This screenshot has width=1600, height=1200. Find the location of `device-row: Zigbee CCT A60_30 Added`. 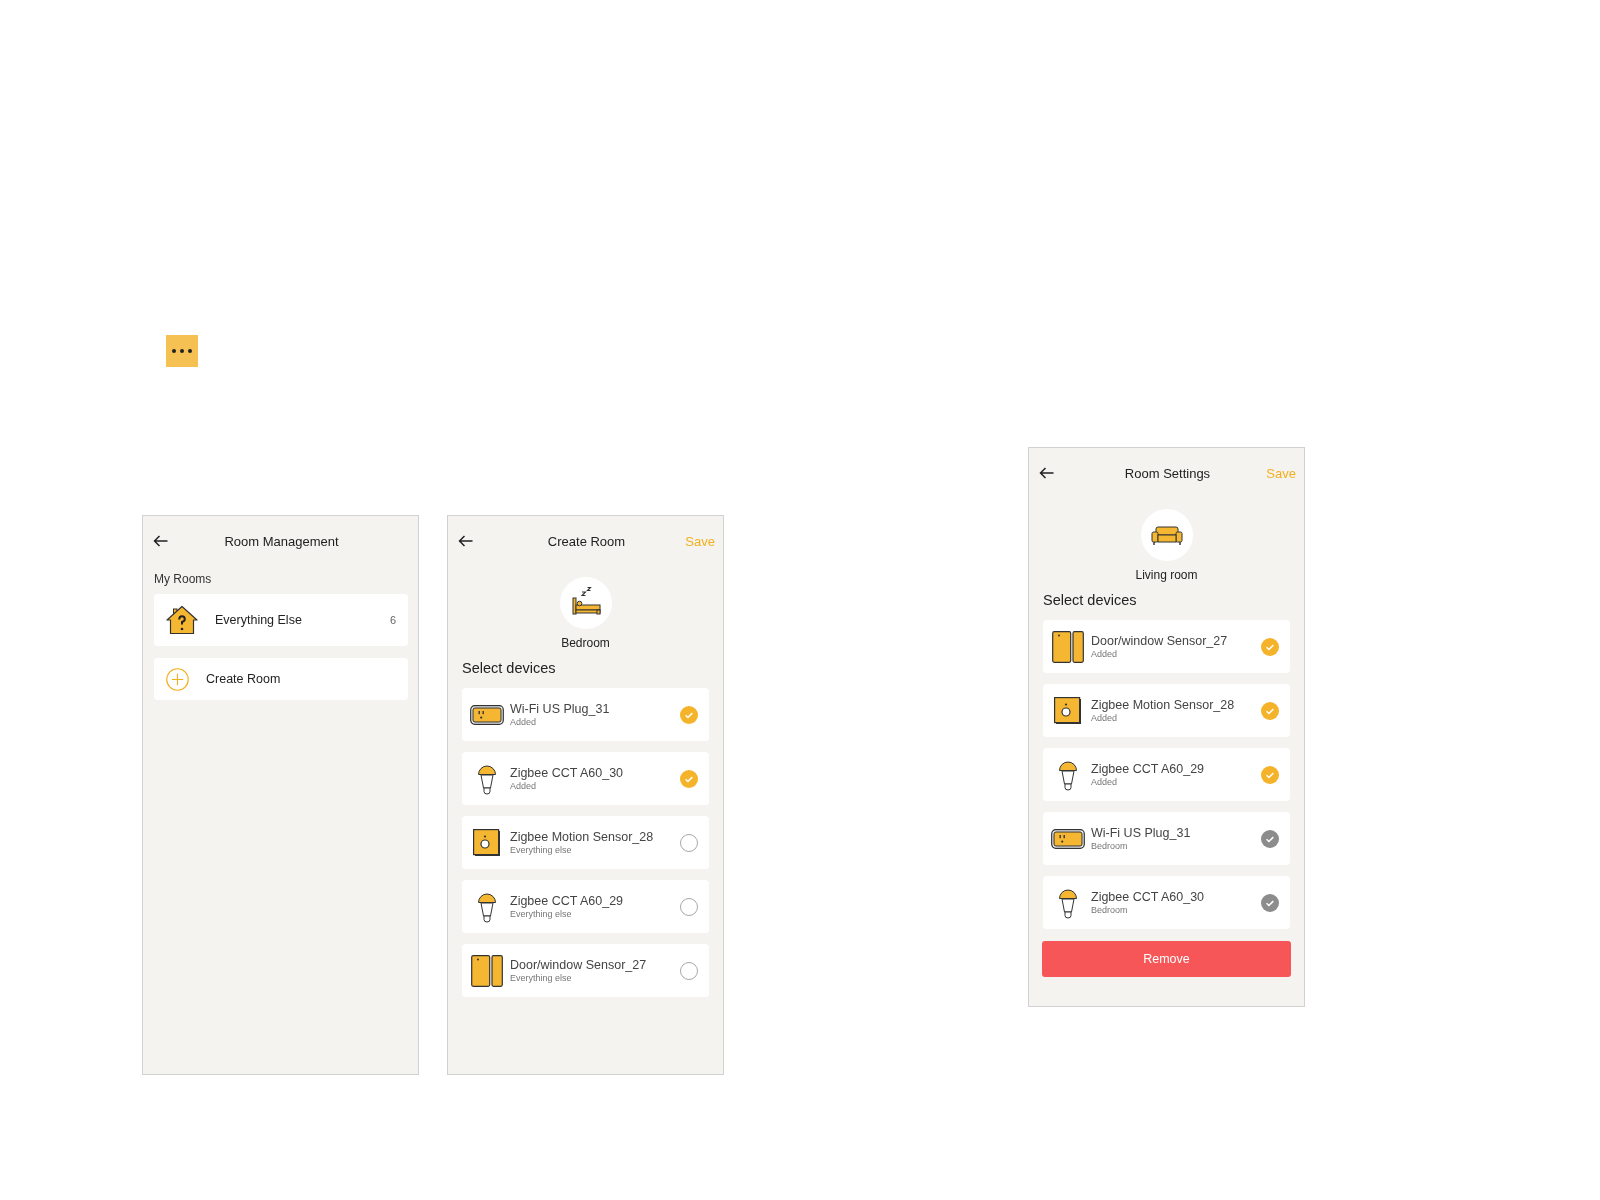

device-row: Zigbee CCT A60_30 Added is located at coordinates (585, 778).